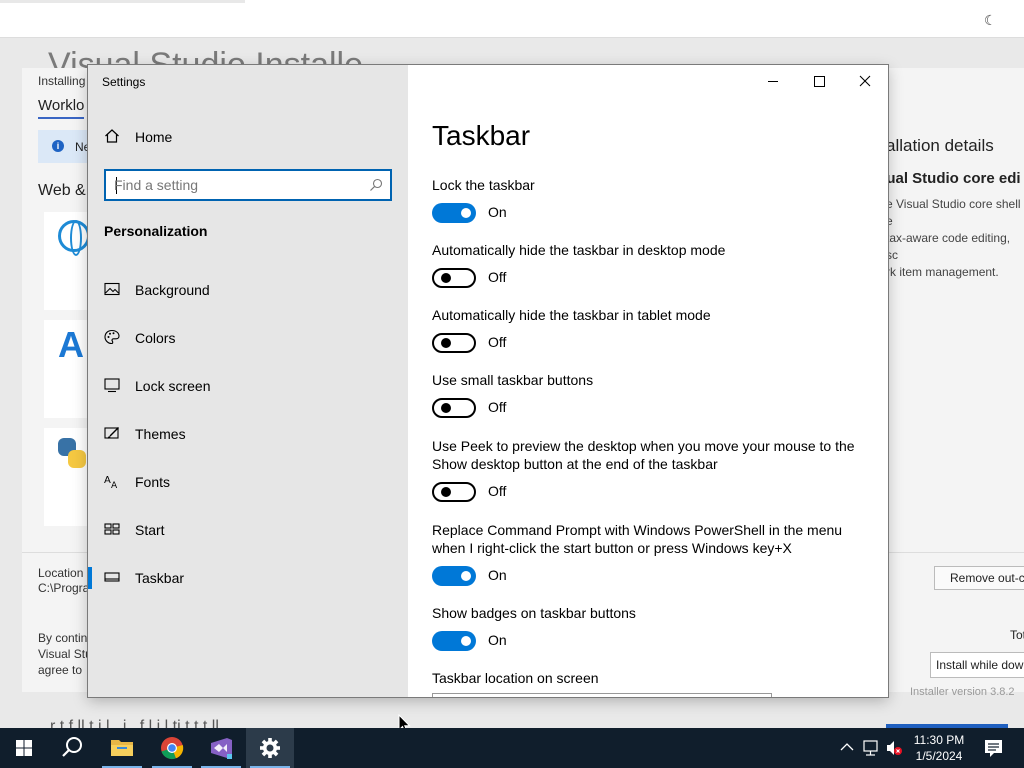 The width and height of the screenshot is (1024, 768). I want to click on setting-label: Use small taskbar buttons, so click(513, 380).